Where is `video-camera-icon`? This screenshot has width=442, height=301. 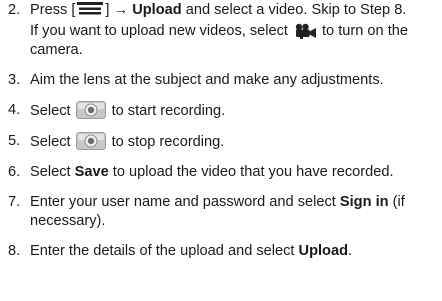
video-camera-icon is located at coordinates (306, 31).